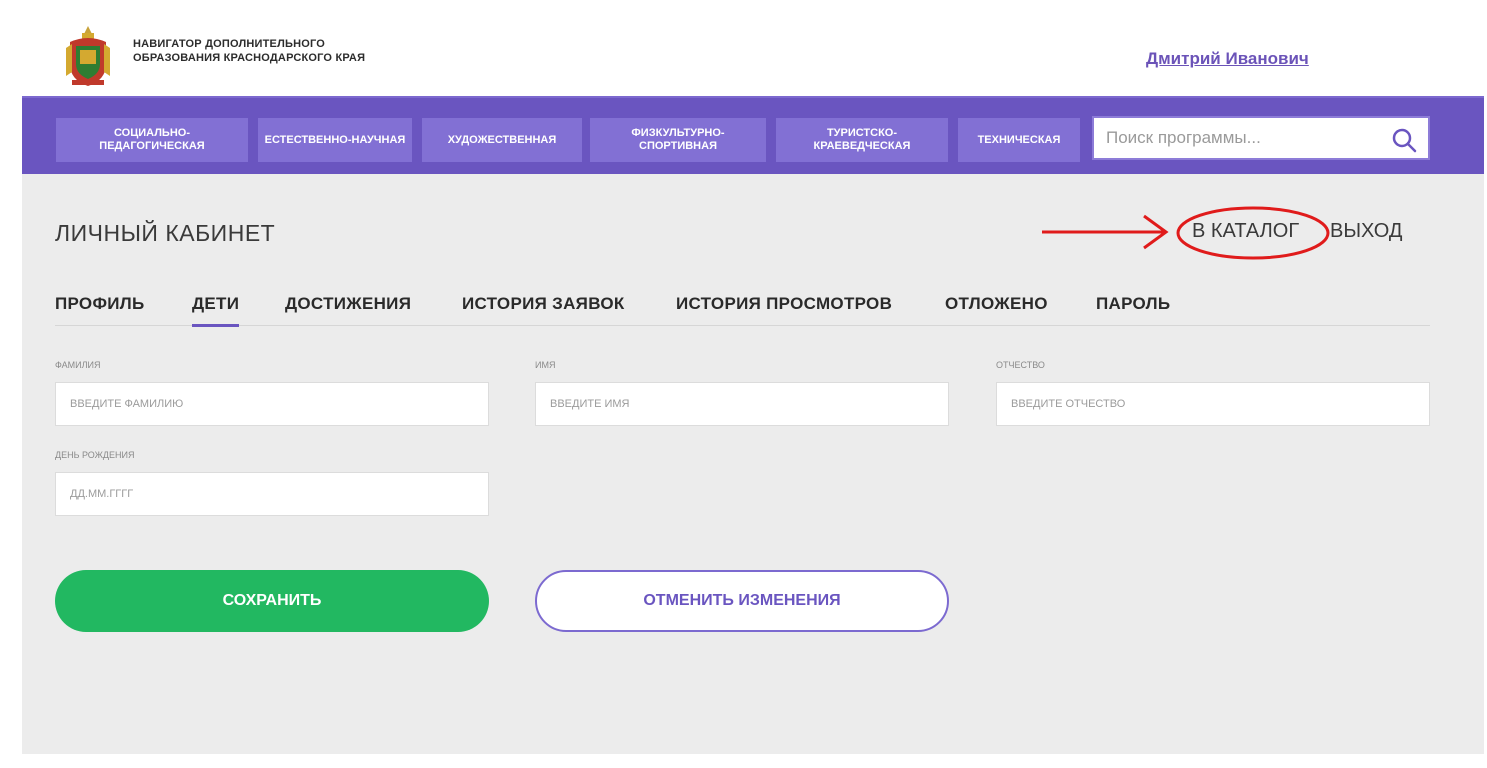 The image size is (1487, 768). What do you see at coordinates (95, 455) in the screenshot?
I see `birthday-label: День рождения` at bounding box center [95, 455].